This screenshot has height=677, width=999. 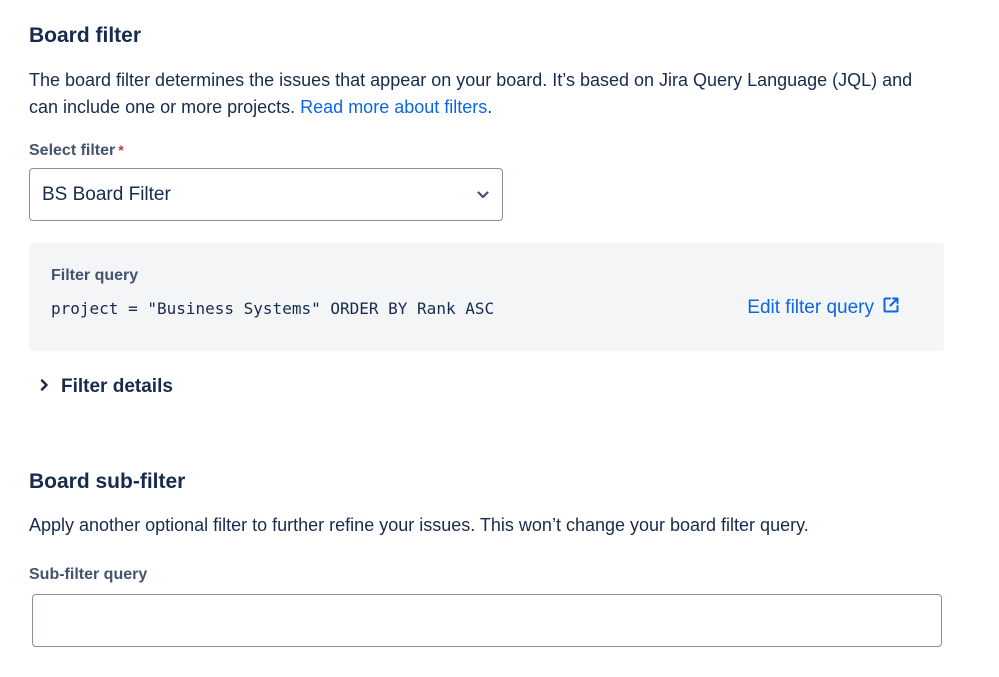 I want to click on filter-details-label: Filter details, so click(x=117, y=386).